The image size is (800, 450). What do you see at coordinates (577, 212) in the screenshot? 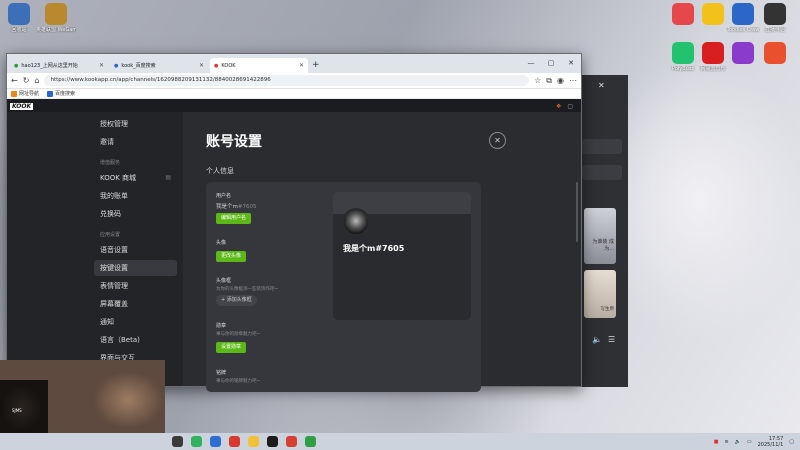
I see `scrollbar` at bounding box center [577, 212].